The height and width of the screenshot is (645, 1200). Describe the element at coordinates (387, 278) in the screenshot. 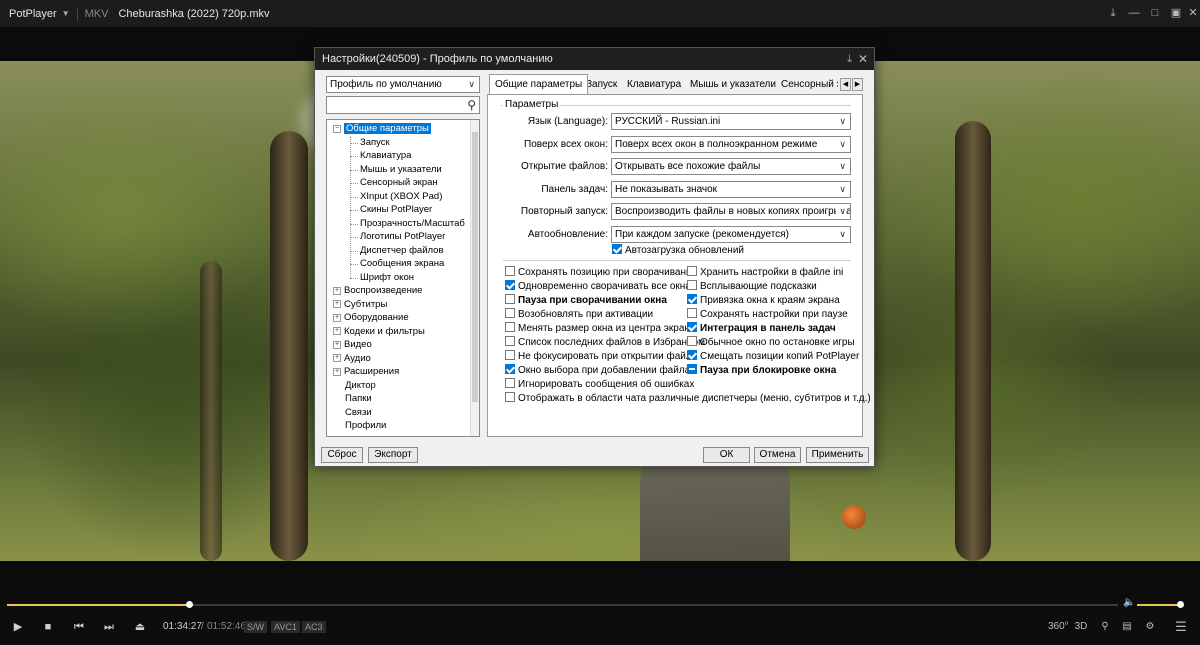

I see `tree-item-child: Шрифт окон` at that location.